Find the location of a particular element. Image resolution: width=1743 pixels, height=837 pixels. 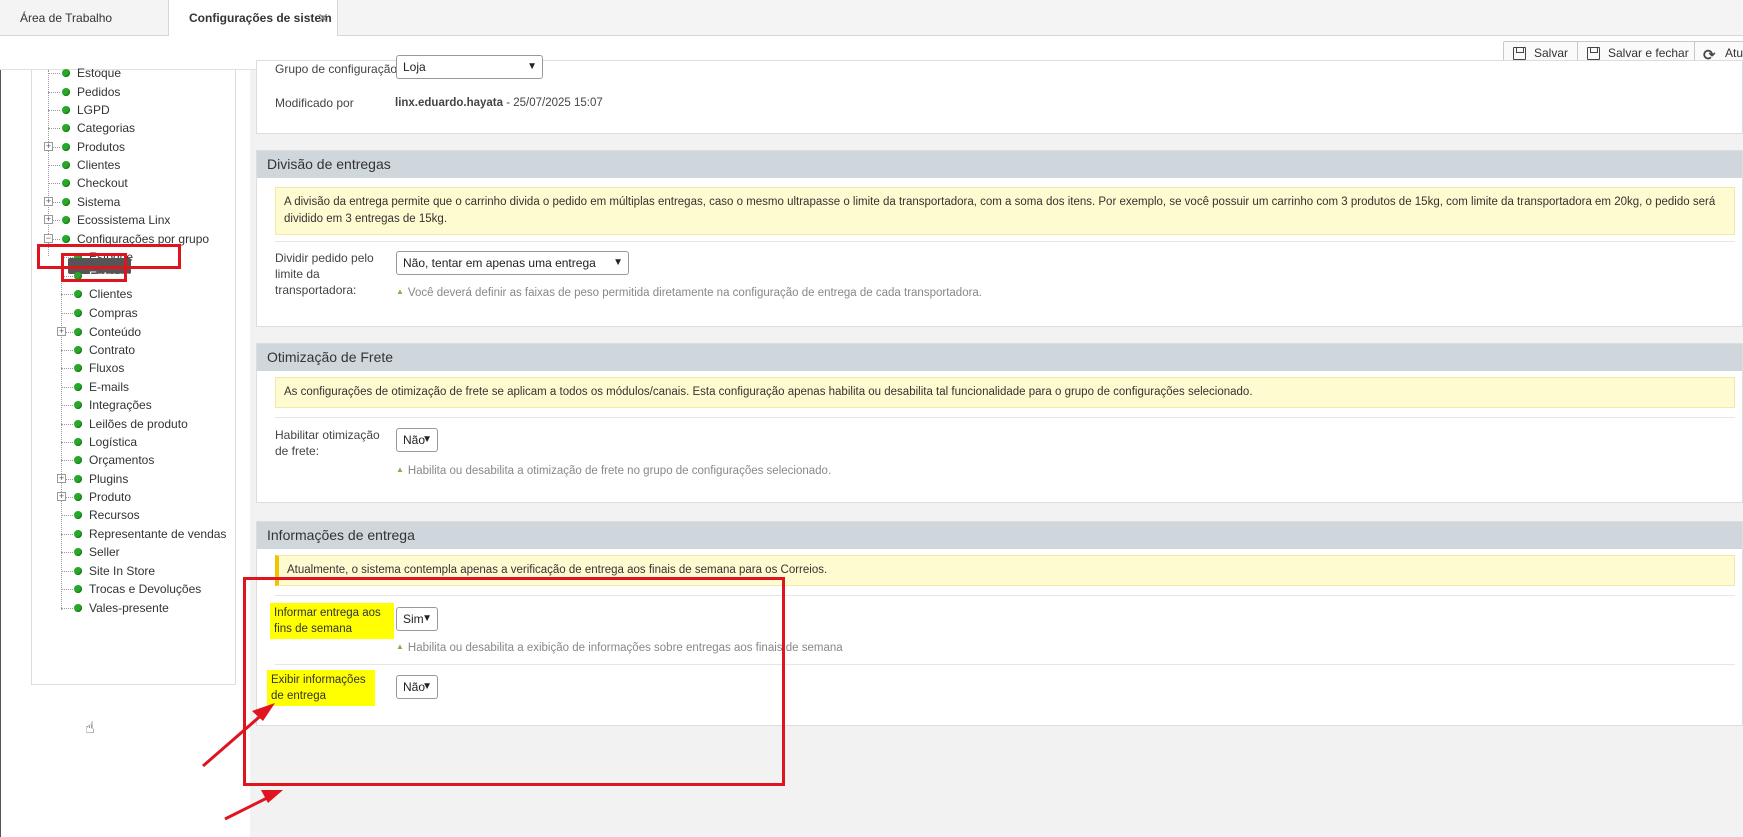

modified-value: linx.eduardo.hayata - 25/07/2025 15:07 is located at coordinates (499, 103).